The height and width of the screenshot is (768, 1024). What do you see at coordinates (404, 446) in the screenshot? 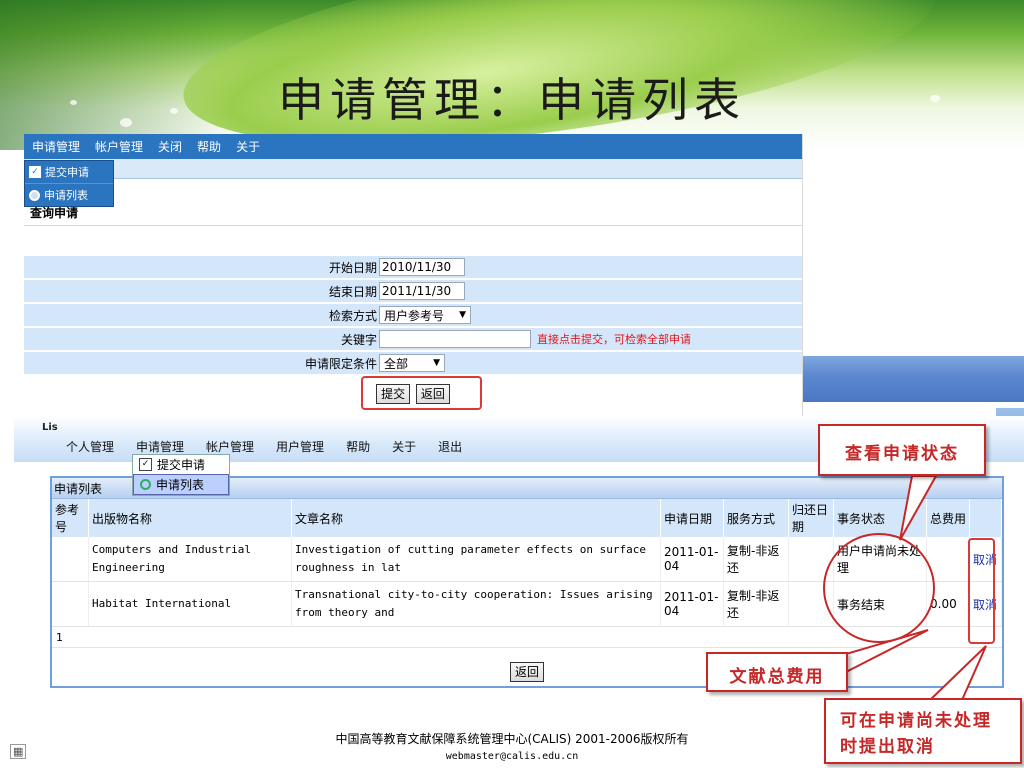
I see `nav-about: 关于` at bounding box center [404, 446].